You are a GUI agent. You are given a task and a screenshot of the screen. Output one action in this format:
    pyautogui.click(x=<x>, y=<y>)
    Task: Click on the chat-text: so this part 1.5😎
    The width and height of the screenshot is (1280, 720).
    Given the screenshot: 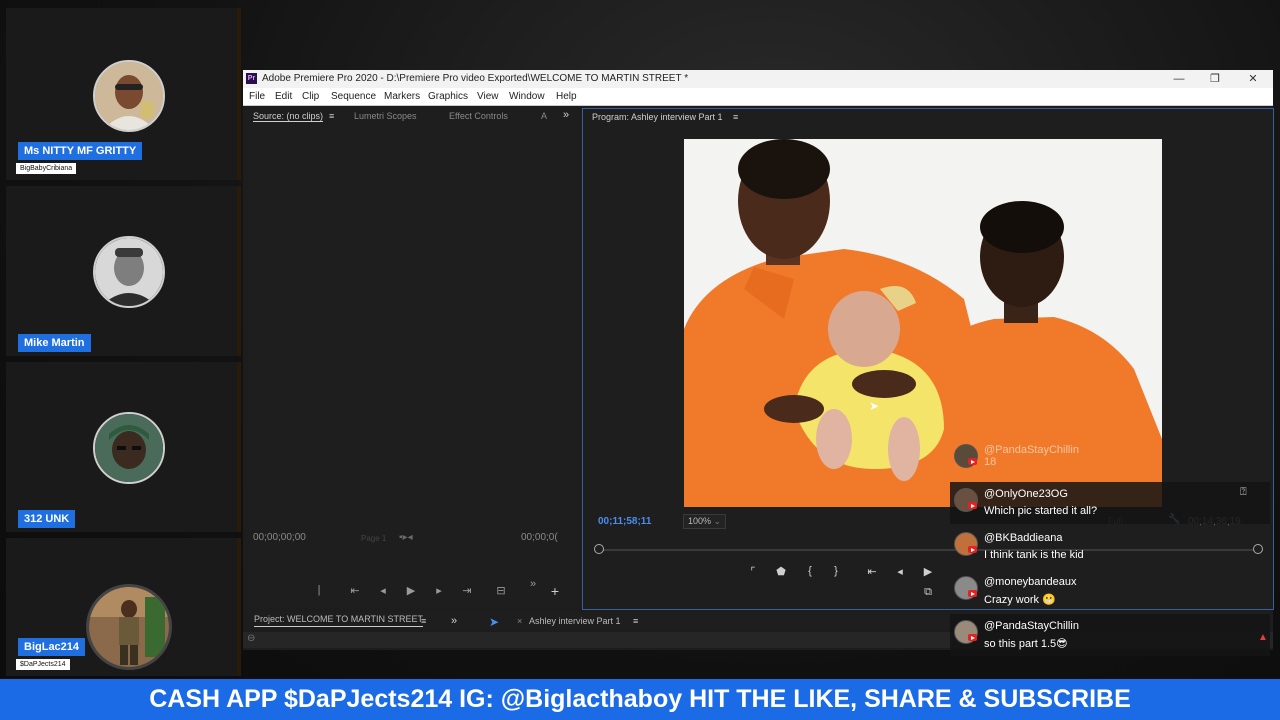 What is the action you would take?
    pyautogui.click(x=1026, y=644)
    